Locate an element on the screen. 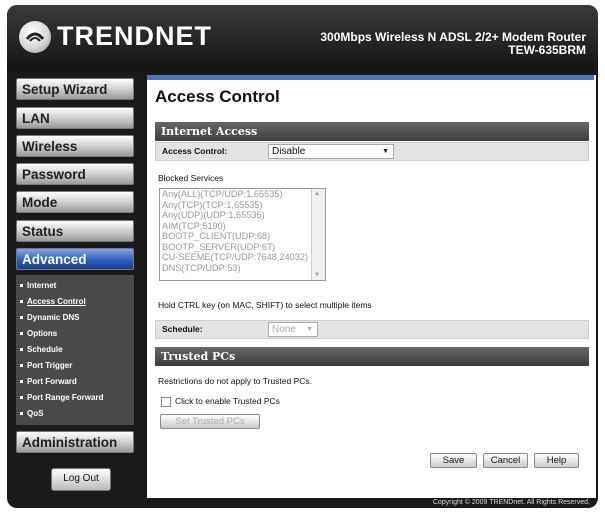 The height and width of the screenshot is (513, 605). access-control-value: Disable is located at coordinates (289, 151).